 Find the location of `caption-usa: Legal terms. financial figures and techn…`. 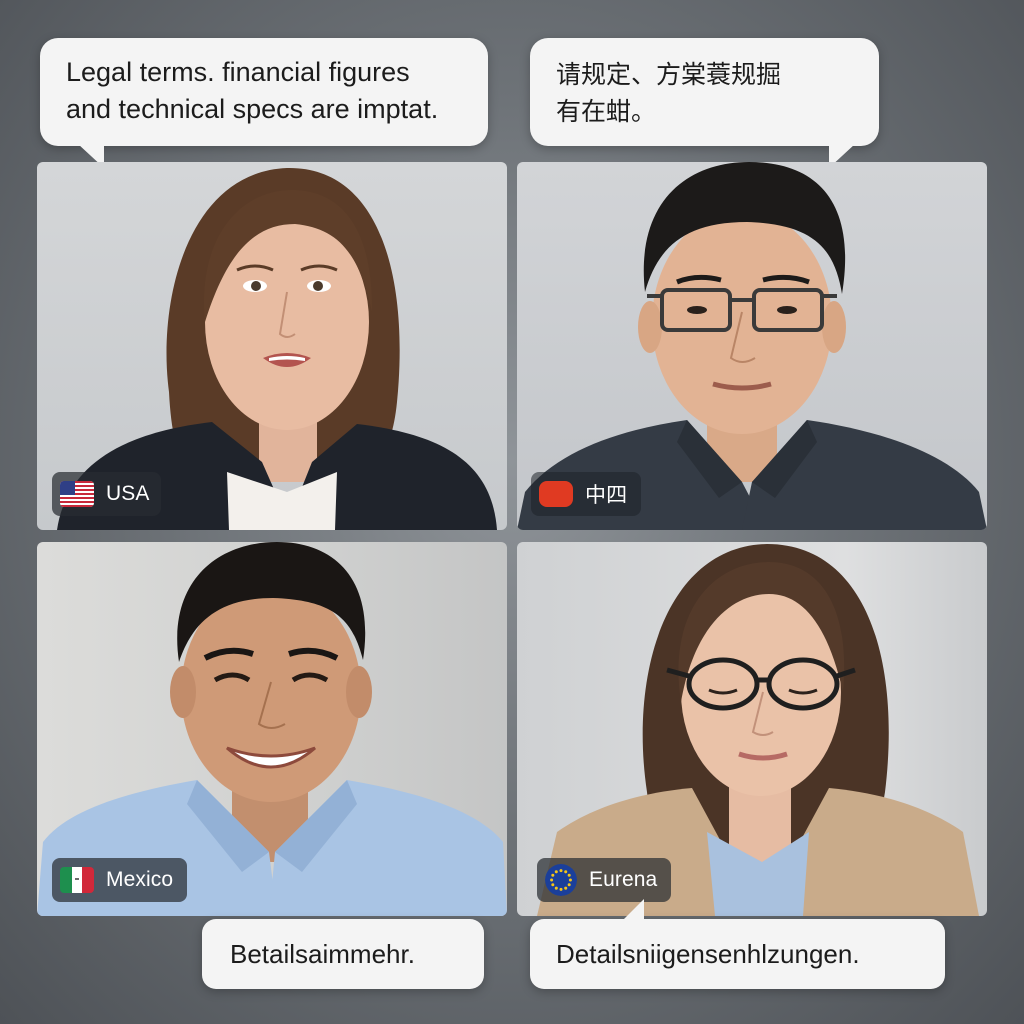

caption-usa: Legal terms. financial figures and techn… is located at coordinates (252, 90).